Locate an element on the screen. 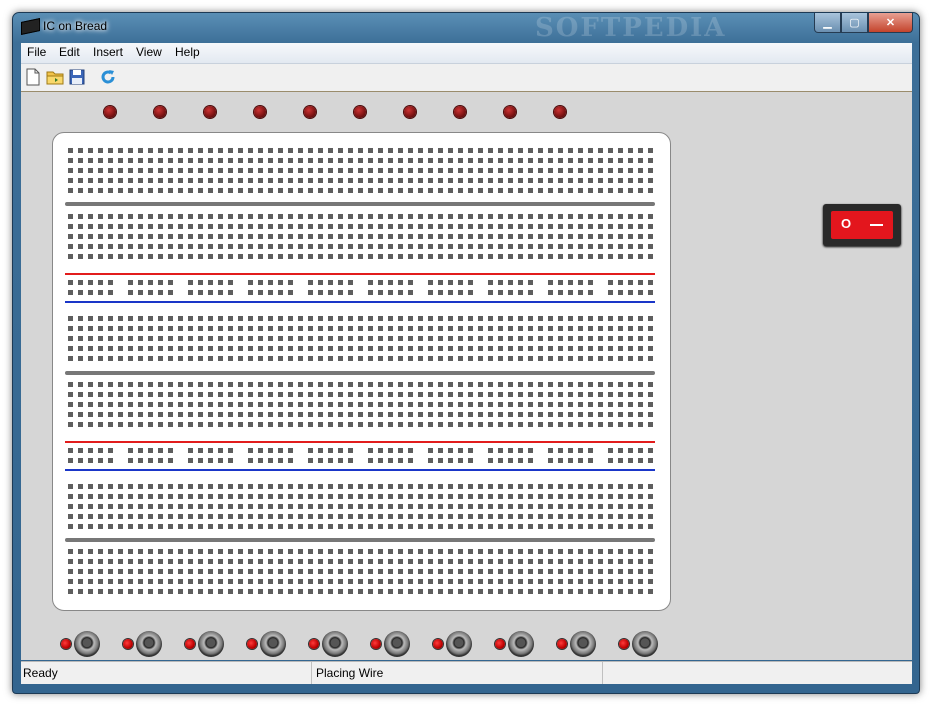 Image resolution: width=939 pixels, height=712 pixels. menu-file: File is located at coordinates (36, 52).